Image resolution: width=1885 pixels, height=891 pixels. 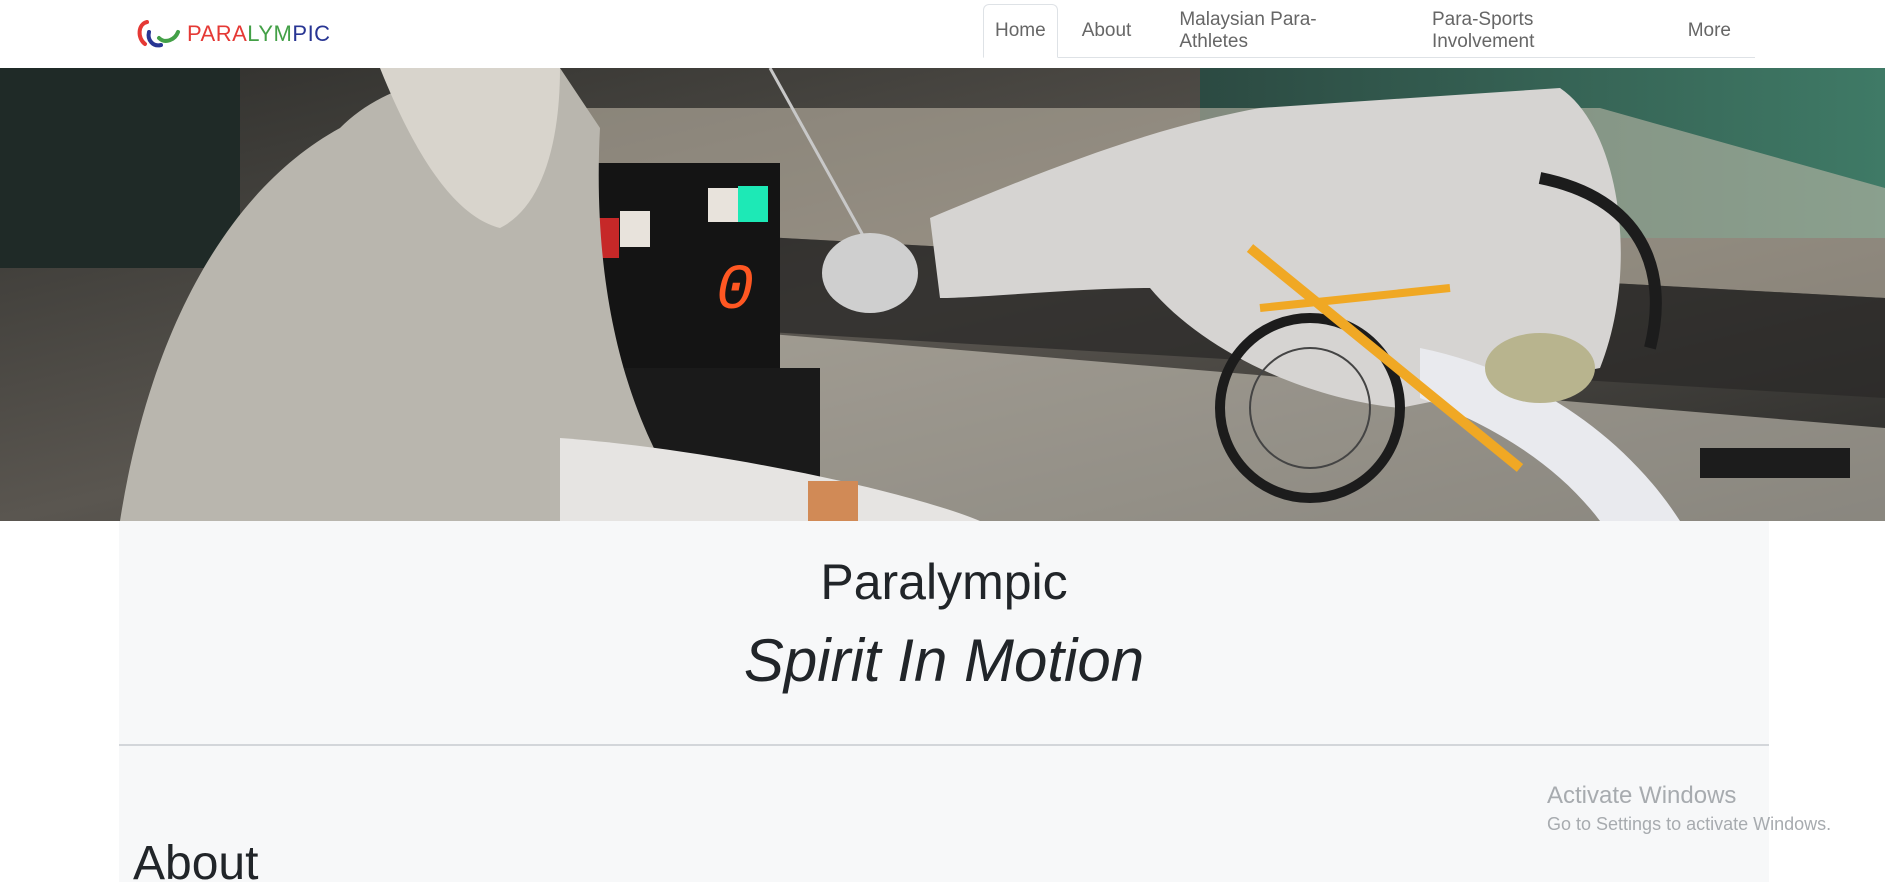 I want to click on brand-part-para: PARA, so click(x=217, y=33).